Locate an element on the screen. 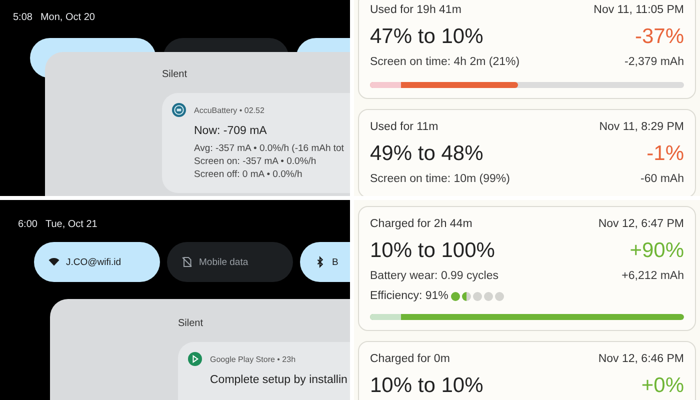  detail-label: Screen on time: 4h 2m (21%) is located at coordinates (445, 62).